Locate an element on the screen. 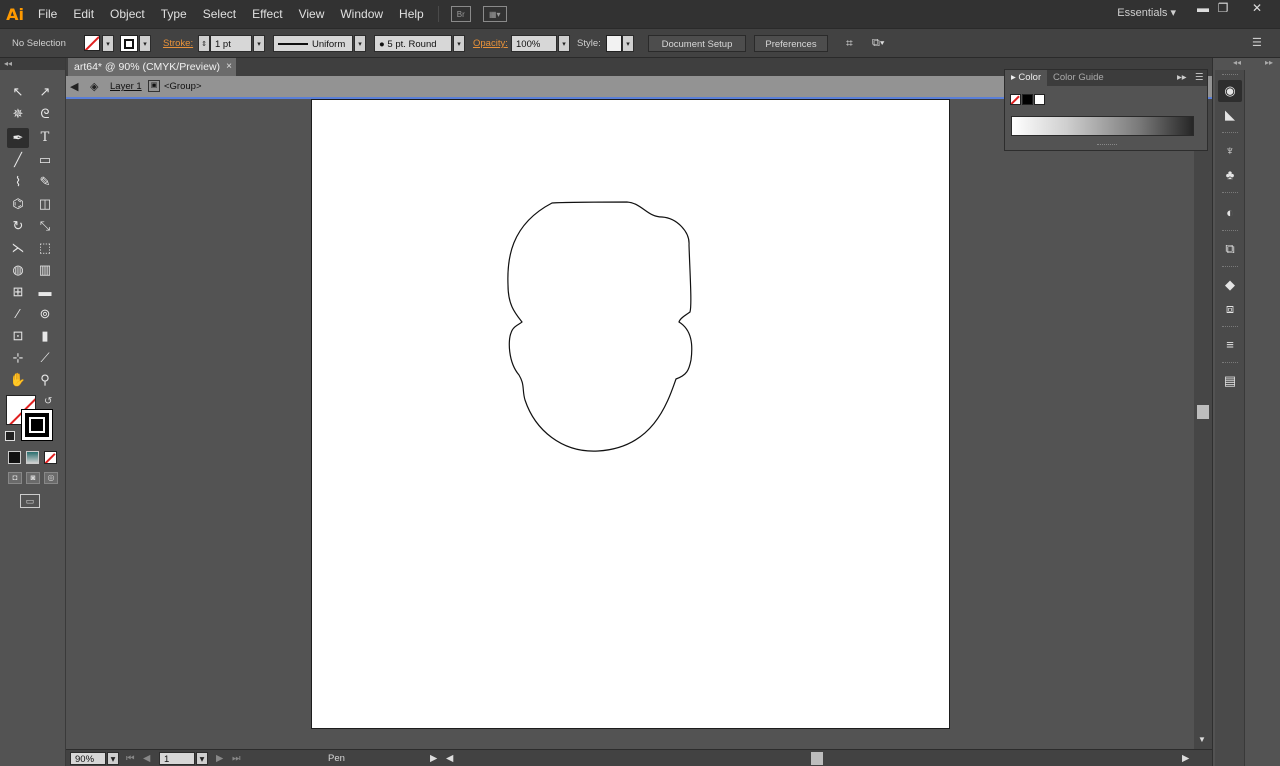 The image size is (1280, 766). first-artboard-icon: ⏮ is located at coordinates (130, 758).